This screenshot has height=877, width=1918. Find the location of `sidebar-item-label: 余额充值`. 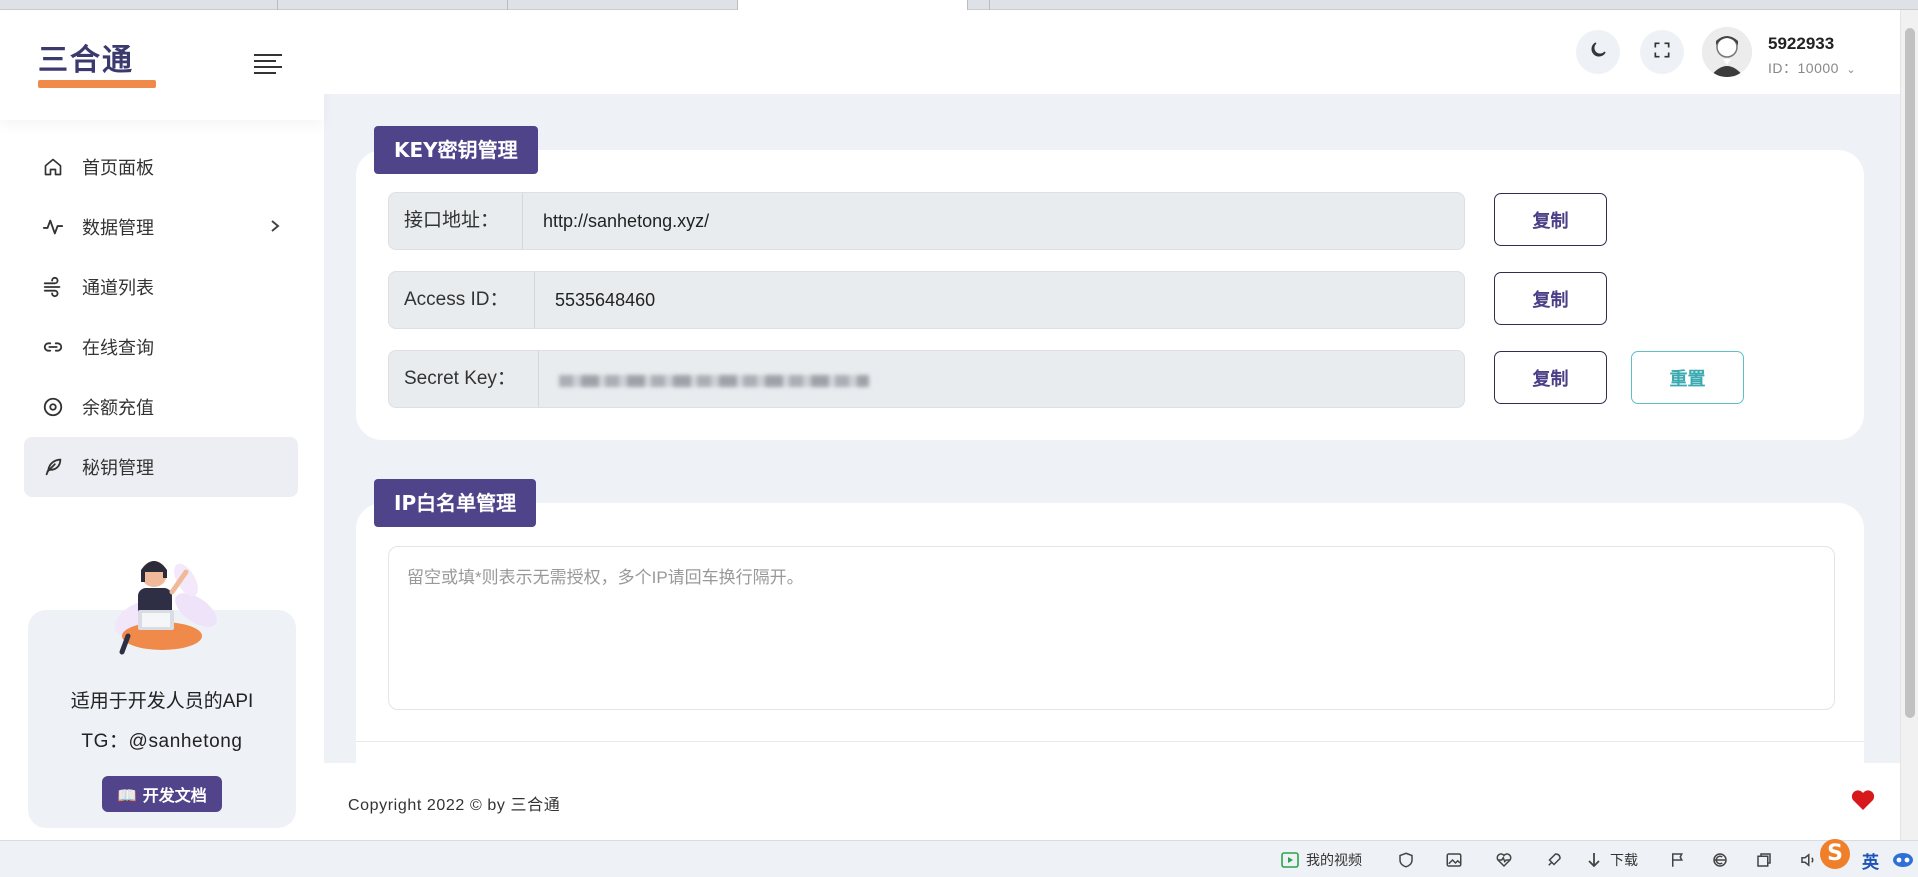

sidebar-item-label: 余额充值 is located at coordinates (118, 408).